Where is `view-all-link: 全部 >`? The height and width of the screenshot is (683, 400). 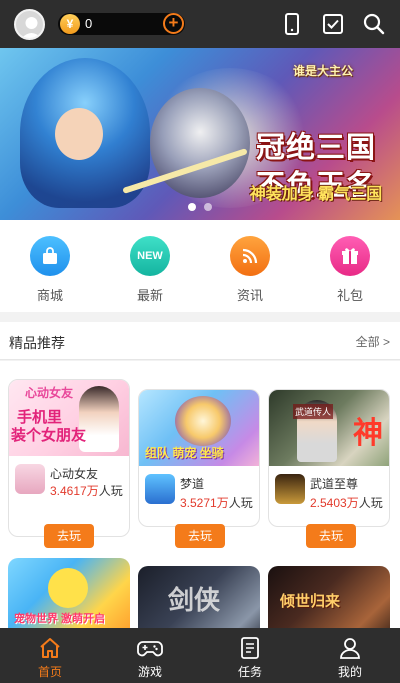 view-all-link: 全部 > is located at coordinates (373, 341).